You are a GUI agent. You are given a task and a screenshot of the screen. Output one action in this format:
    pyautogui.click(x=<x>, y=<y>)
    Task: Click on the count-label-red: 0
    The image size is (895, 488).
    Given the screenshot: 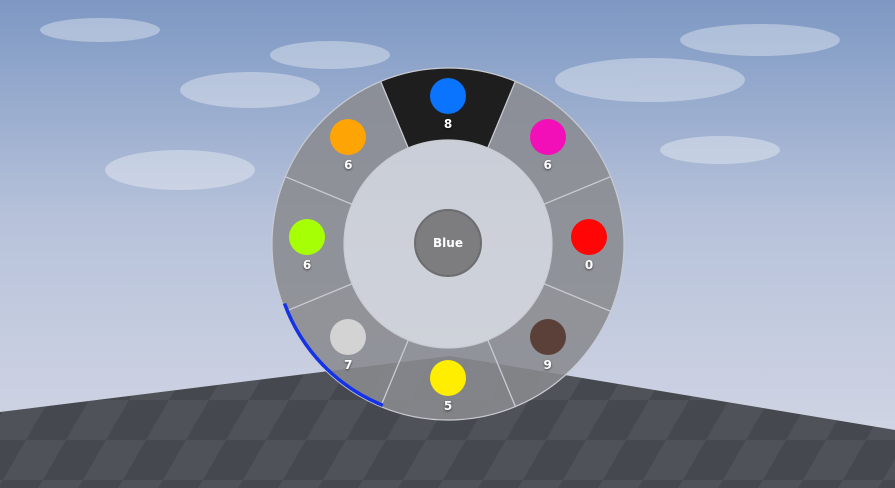 What is the action you would take?
    pyautogui.click(x=589, y=265)
    